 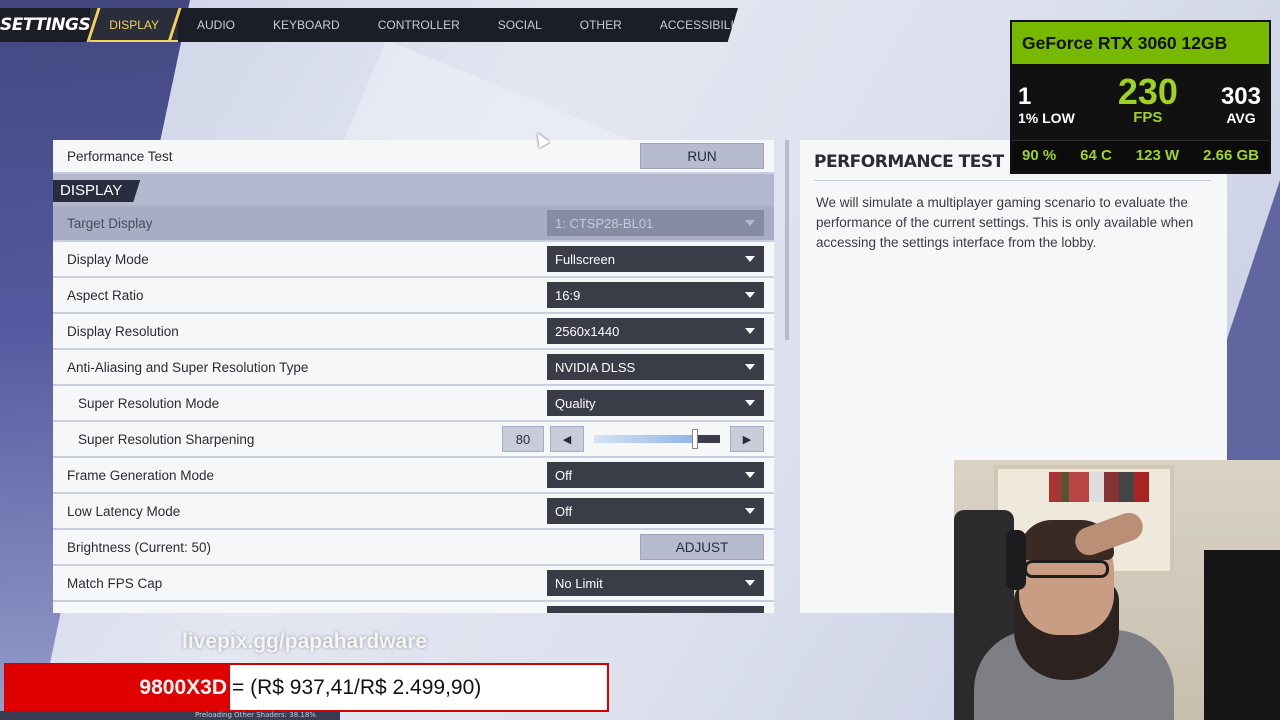 What do you see at coordinates (1240, 96) in the screenshot?
I see `gpu-avg-value: 303` at bounding box center [1240, 96].